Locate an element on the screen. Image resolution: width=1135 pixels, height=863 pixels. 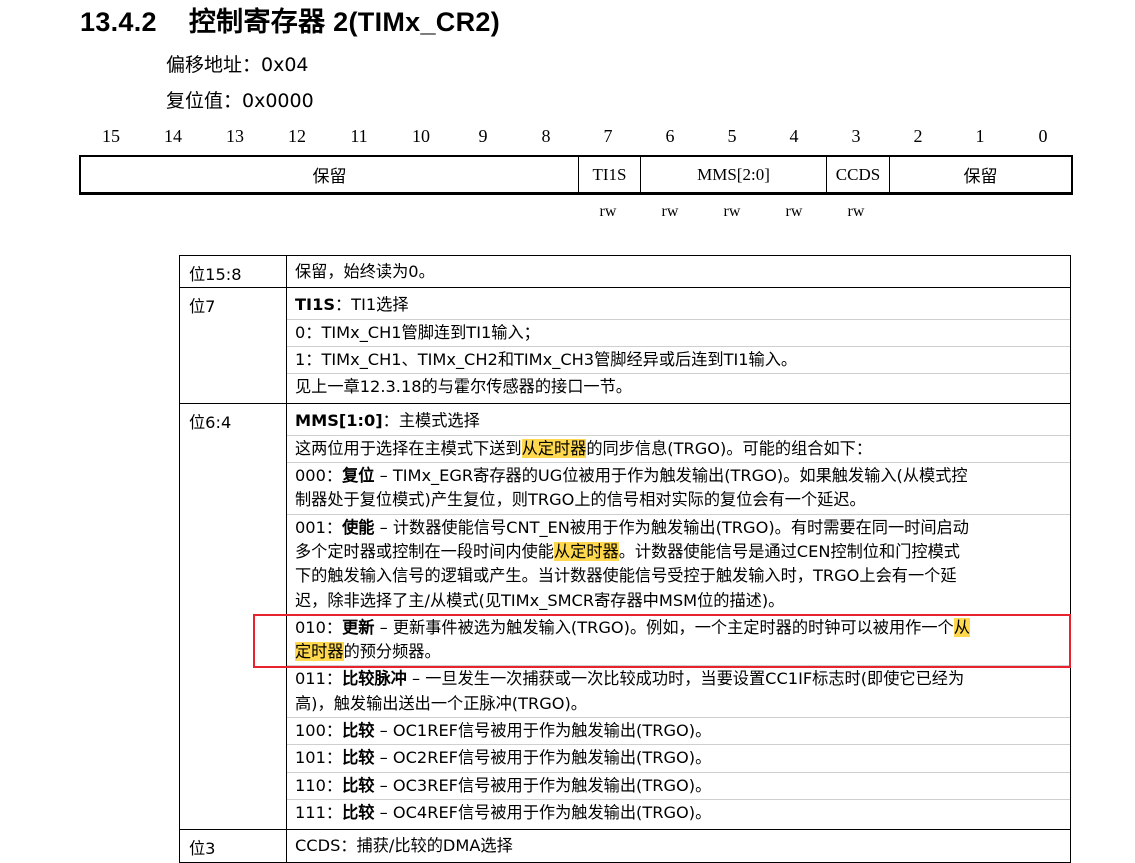
text: – 更新事件被选为触发输入(TRGO)。例如，一个主定时器的时钟可以被用作一个 is located at coordinates (664, 627).